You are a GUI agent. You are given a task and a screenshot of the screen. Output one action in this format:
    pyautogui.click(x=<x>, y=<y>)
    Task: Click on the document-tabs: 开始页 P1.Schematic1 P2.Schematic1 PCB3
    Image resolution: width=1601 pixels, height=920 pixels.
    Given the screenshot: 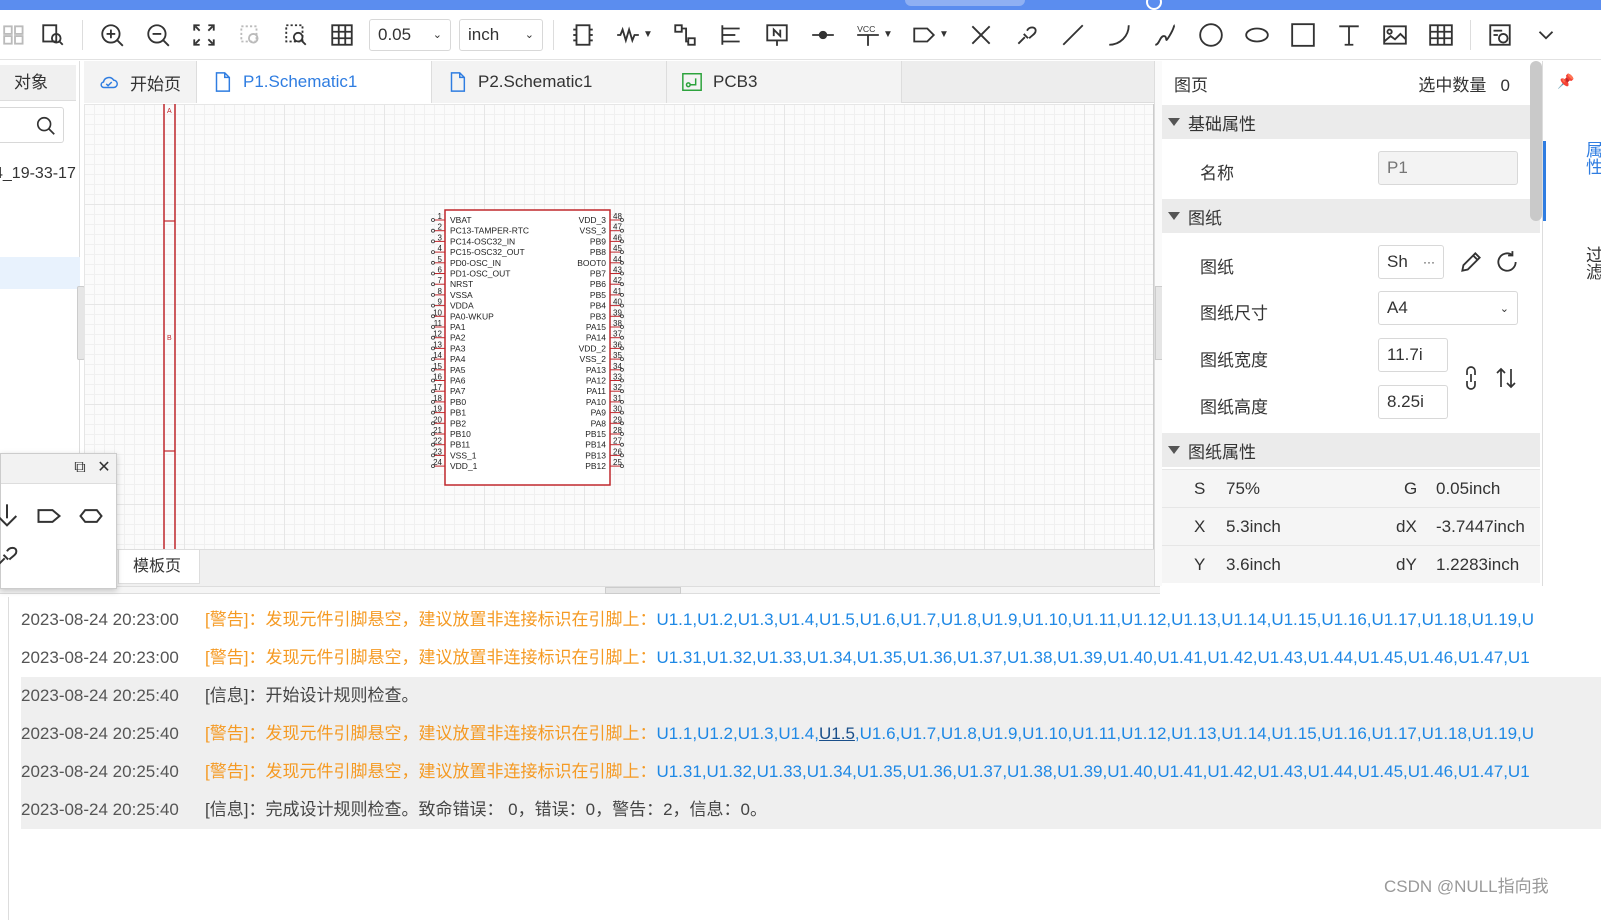 What is the action you would take?
    pyautogui.click(x=619, y=82)
    